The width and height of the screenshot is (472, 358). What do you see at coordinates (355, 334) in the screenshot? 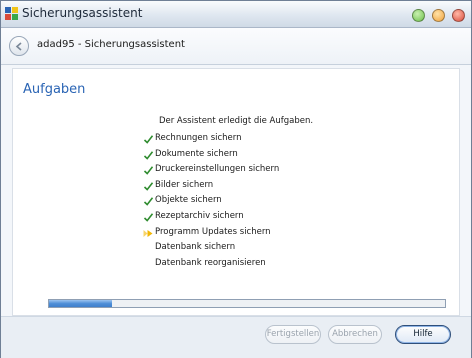
I see `cancel-button: Abbrechen` at bounding box center [355, 334].